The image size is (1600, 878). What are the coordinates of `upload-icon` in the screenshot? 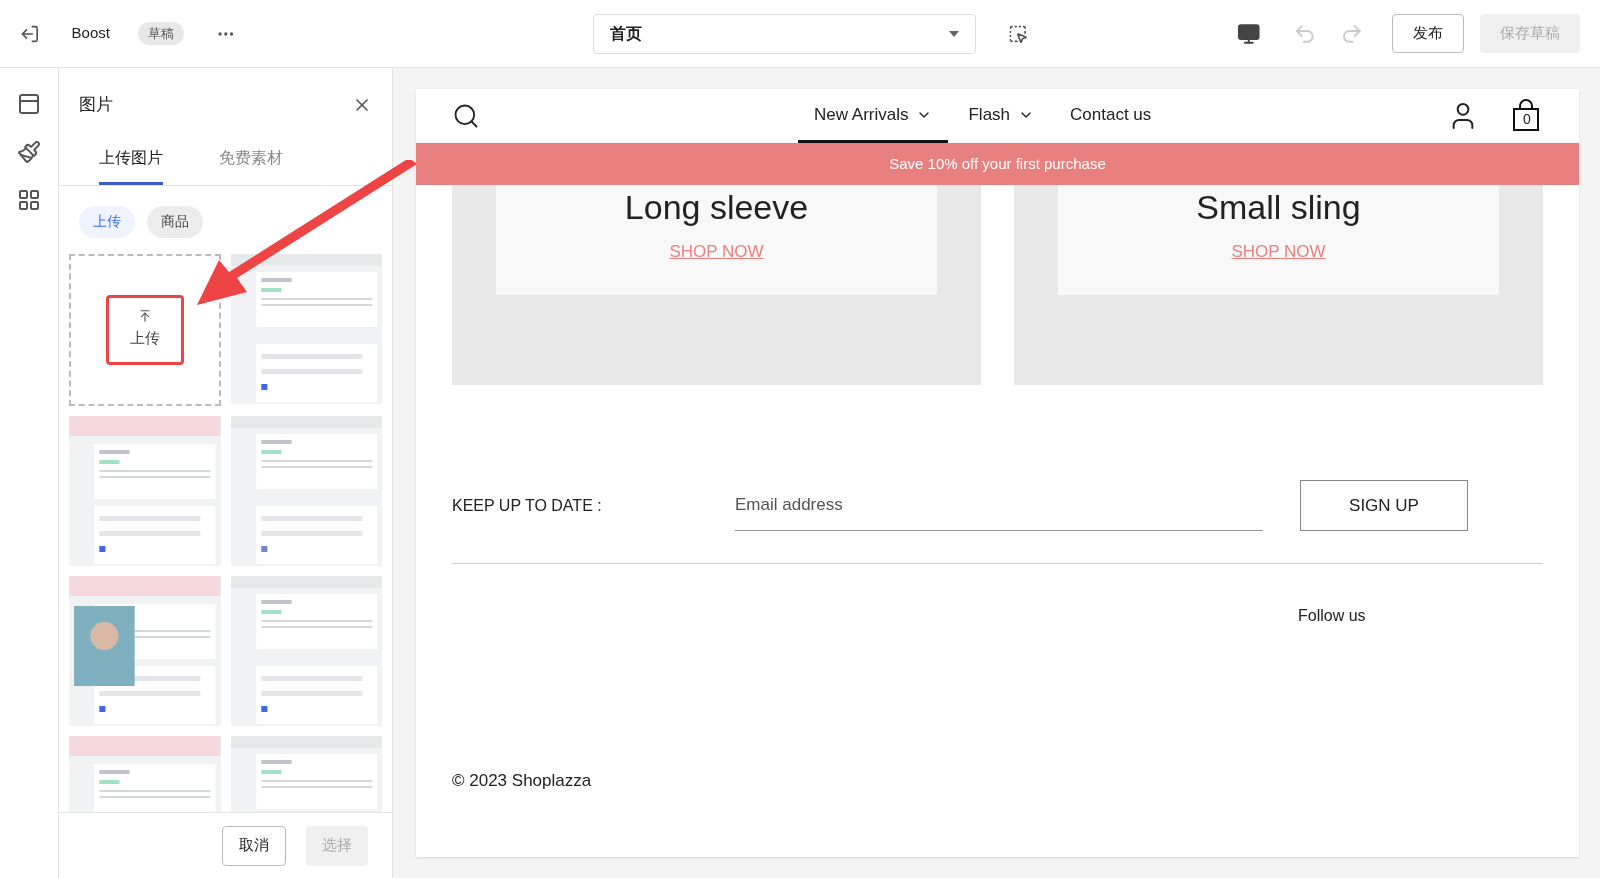 It's located at (144, 316).